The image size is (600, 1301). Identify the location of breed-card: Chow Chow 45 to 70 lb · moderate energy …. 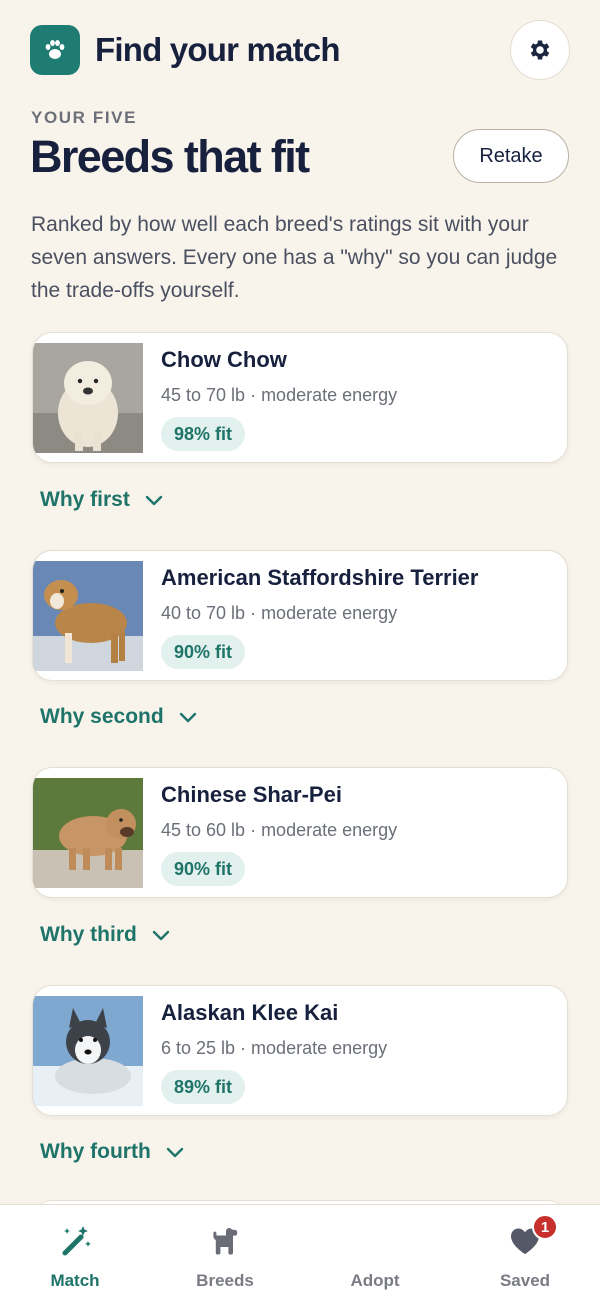
(300, 397).